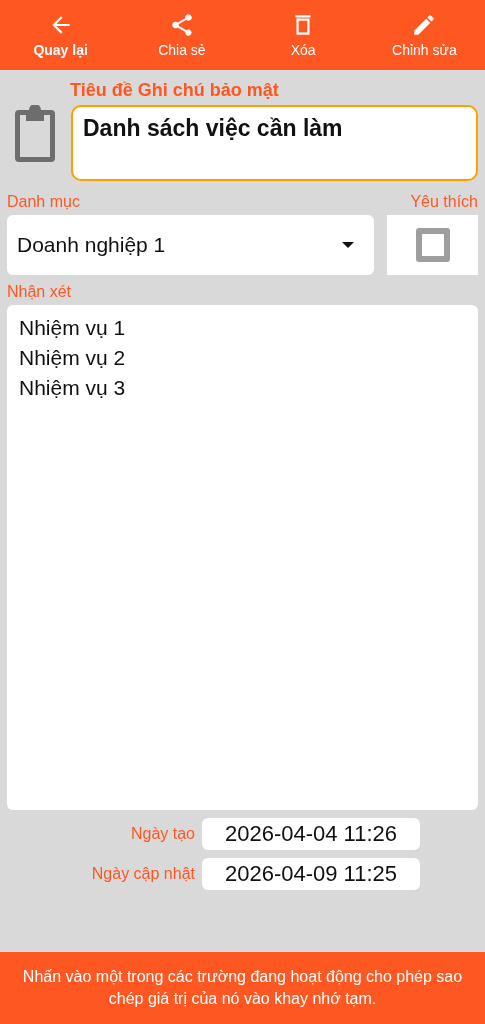 This screenshot has width=485, height=1024. What do you see at coordinates (432, 245) in the screenshot?
I see `favorite-checkbox` at bounding box center [432, 245].